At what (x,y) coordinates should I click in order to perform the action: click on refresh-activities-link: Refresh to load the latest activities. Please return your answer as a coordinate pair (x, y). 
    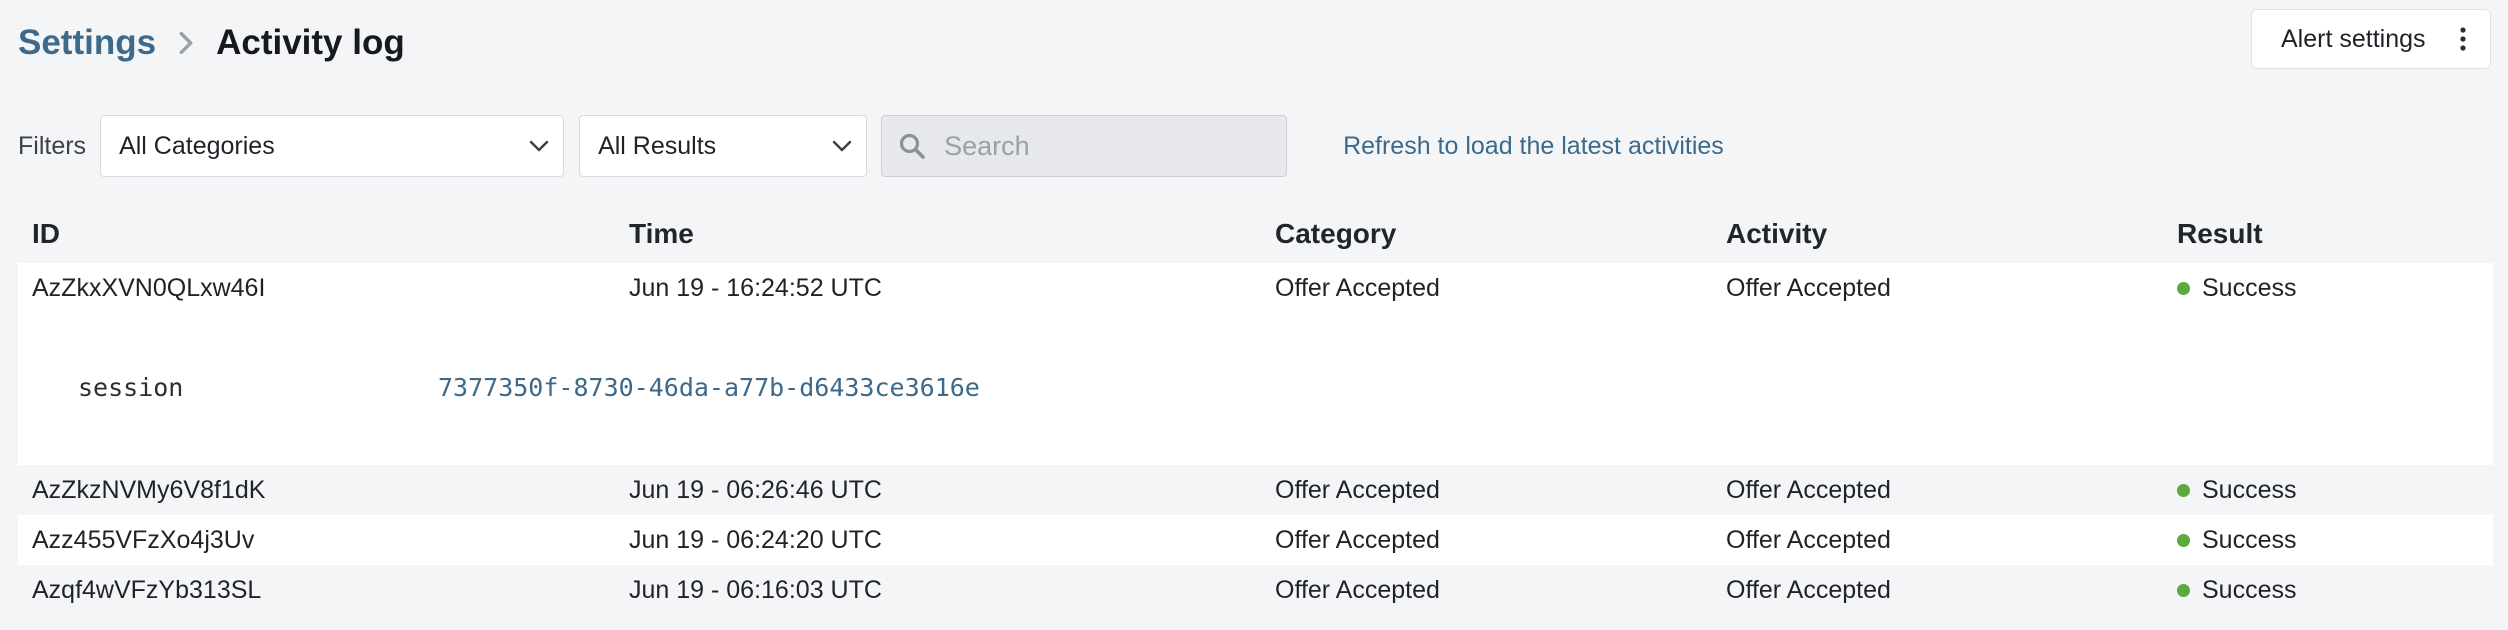
    Looking at the image, I should click on (1533, 146).